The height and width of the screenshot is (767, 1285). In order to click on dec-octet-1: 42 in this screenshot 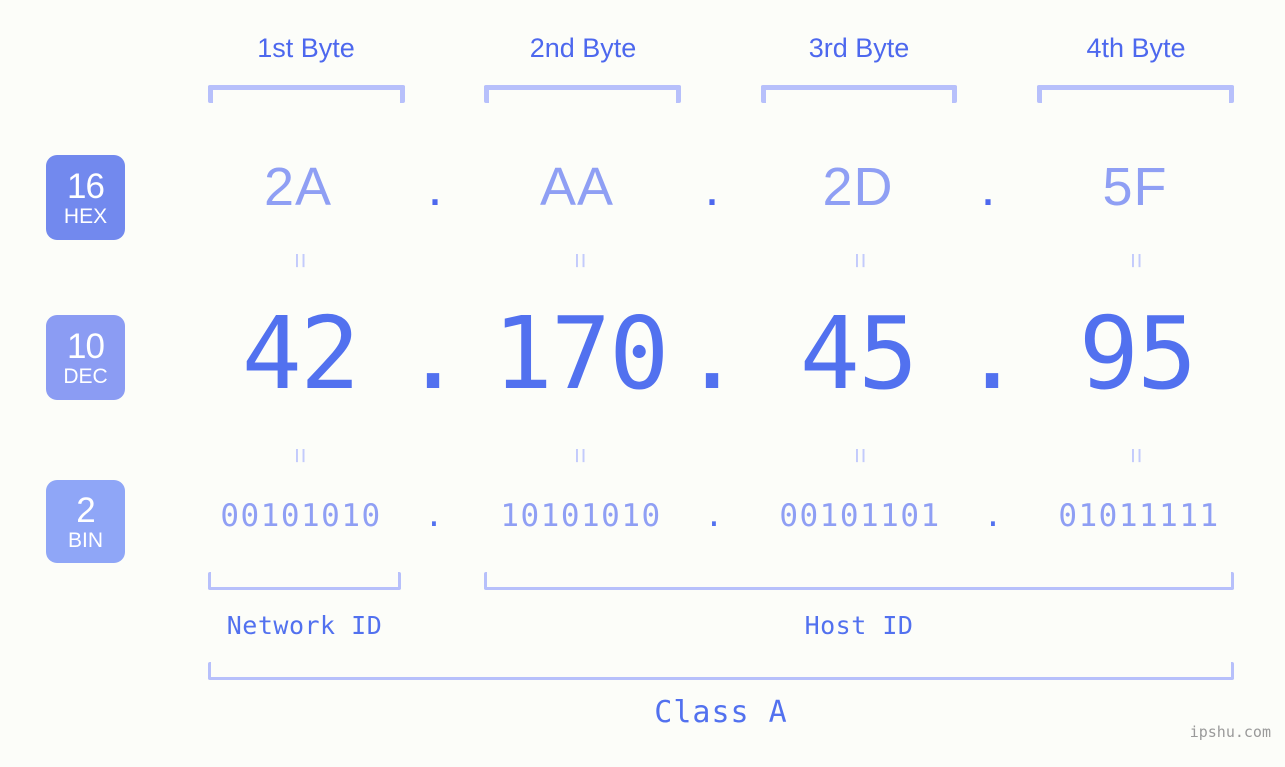, I will do `click(300, 353)`.